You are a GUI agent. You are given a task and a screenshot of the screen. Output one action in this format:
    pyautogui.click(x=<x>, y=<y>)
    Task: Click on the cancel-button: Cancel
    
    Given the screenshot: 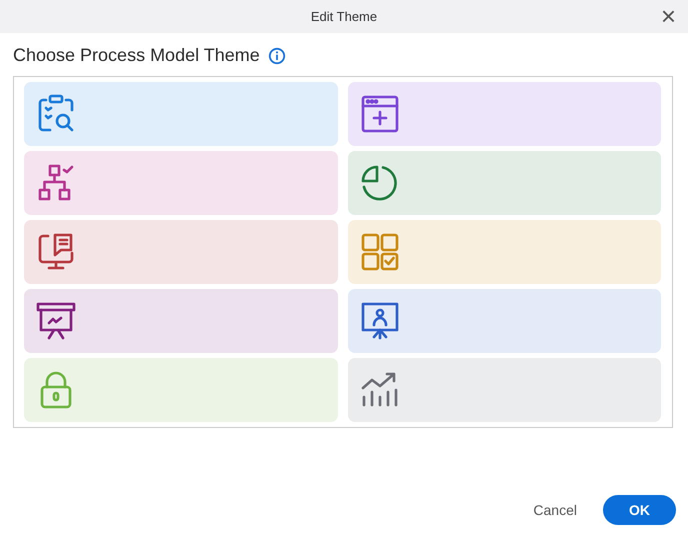 What is the action you would take?
    pyautogui.click(x=555, y=510)
    